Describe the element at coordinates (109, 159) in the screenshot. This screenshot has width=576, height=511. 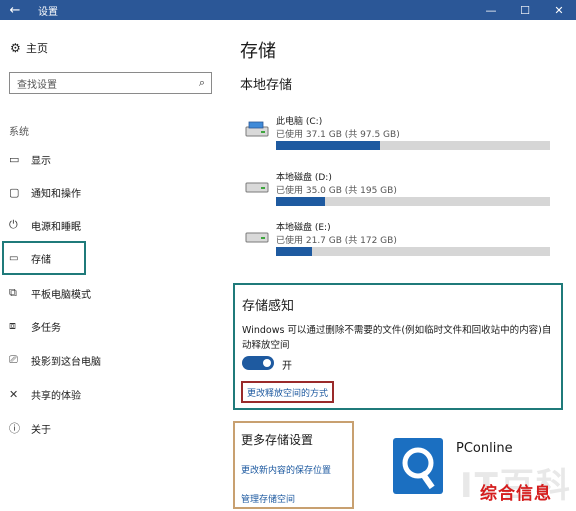
I see `sidebar-item-display: ▭ 显示` at that location.